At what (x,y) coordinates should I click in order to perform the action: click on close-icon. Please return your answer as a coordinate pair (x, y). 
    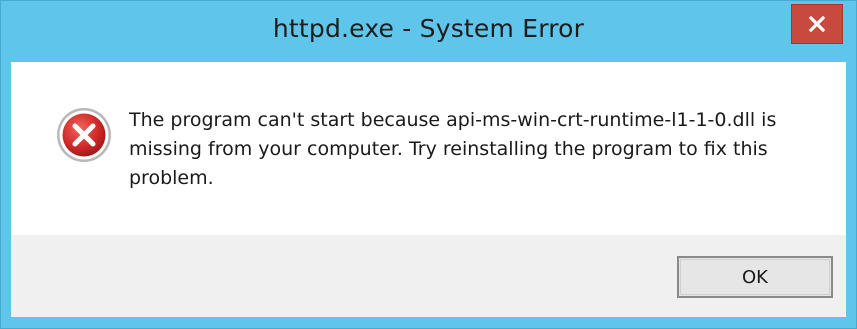
    Looking at the image, I should click on (817, 24).